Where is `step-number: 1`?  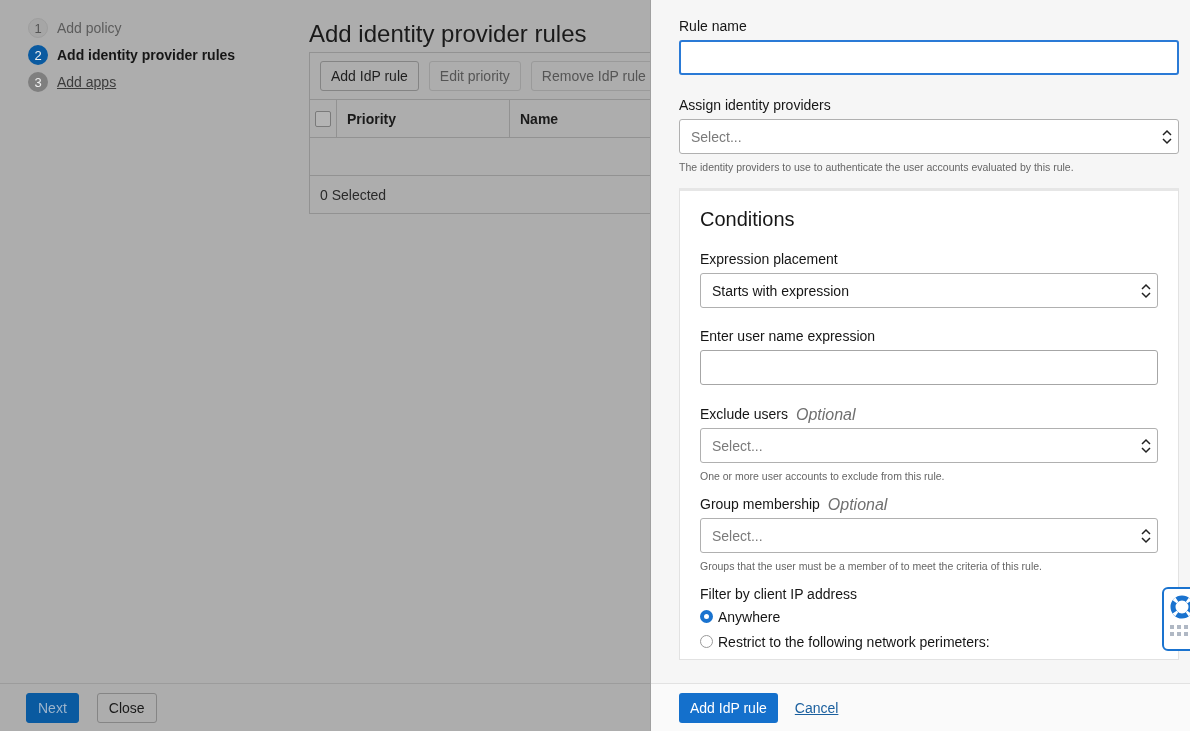
step-number: 1 is located at coordinates (38, 28).